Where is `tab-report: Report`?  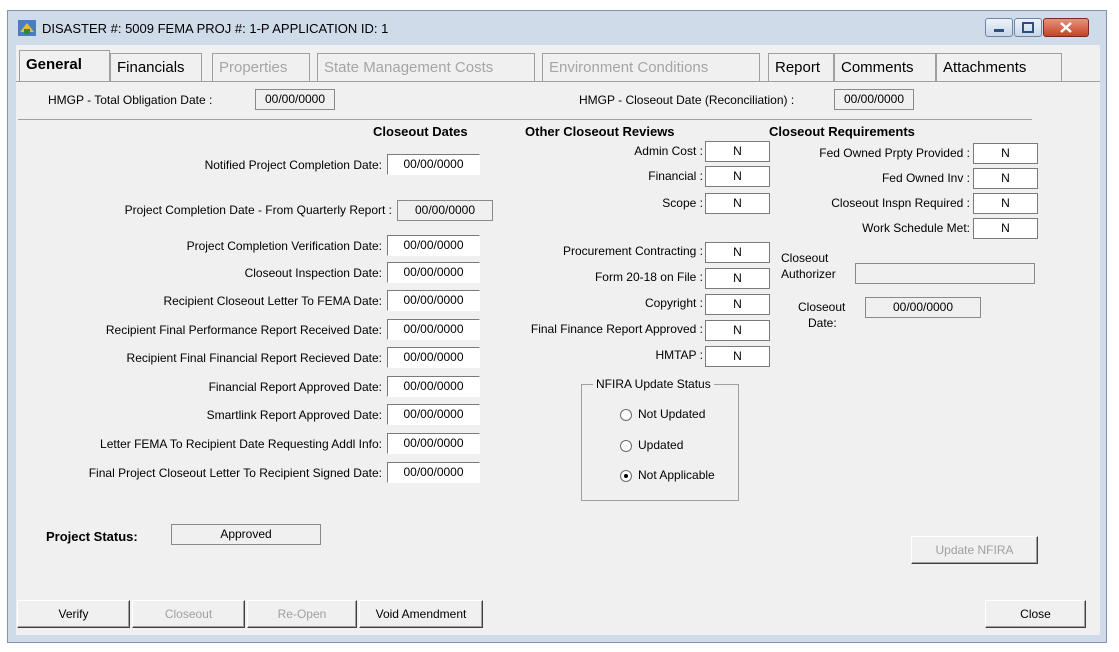
tab-report: Report is located at coordinates (801, 67).